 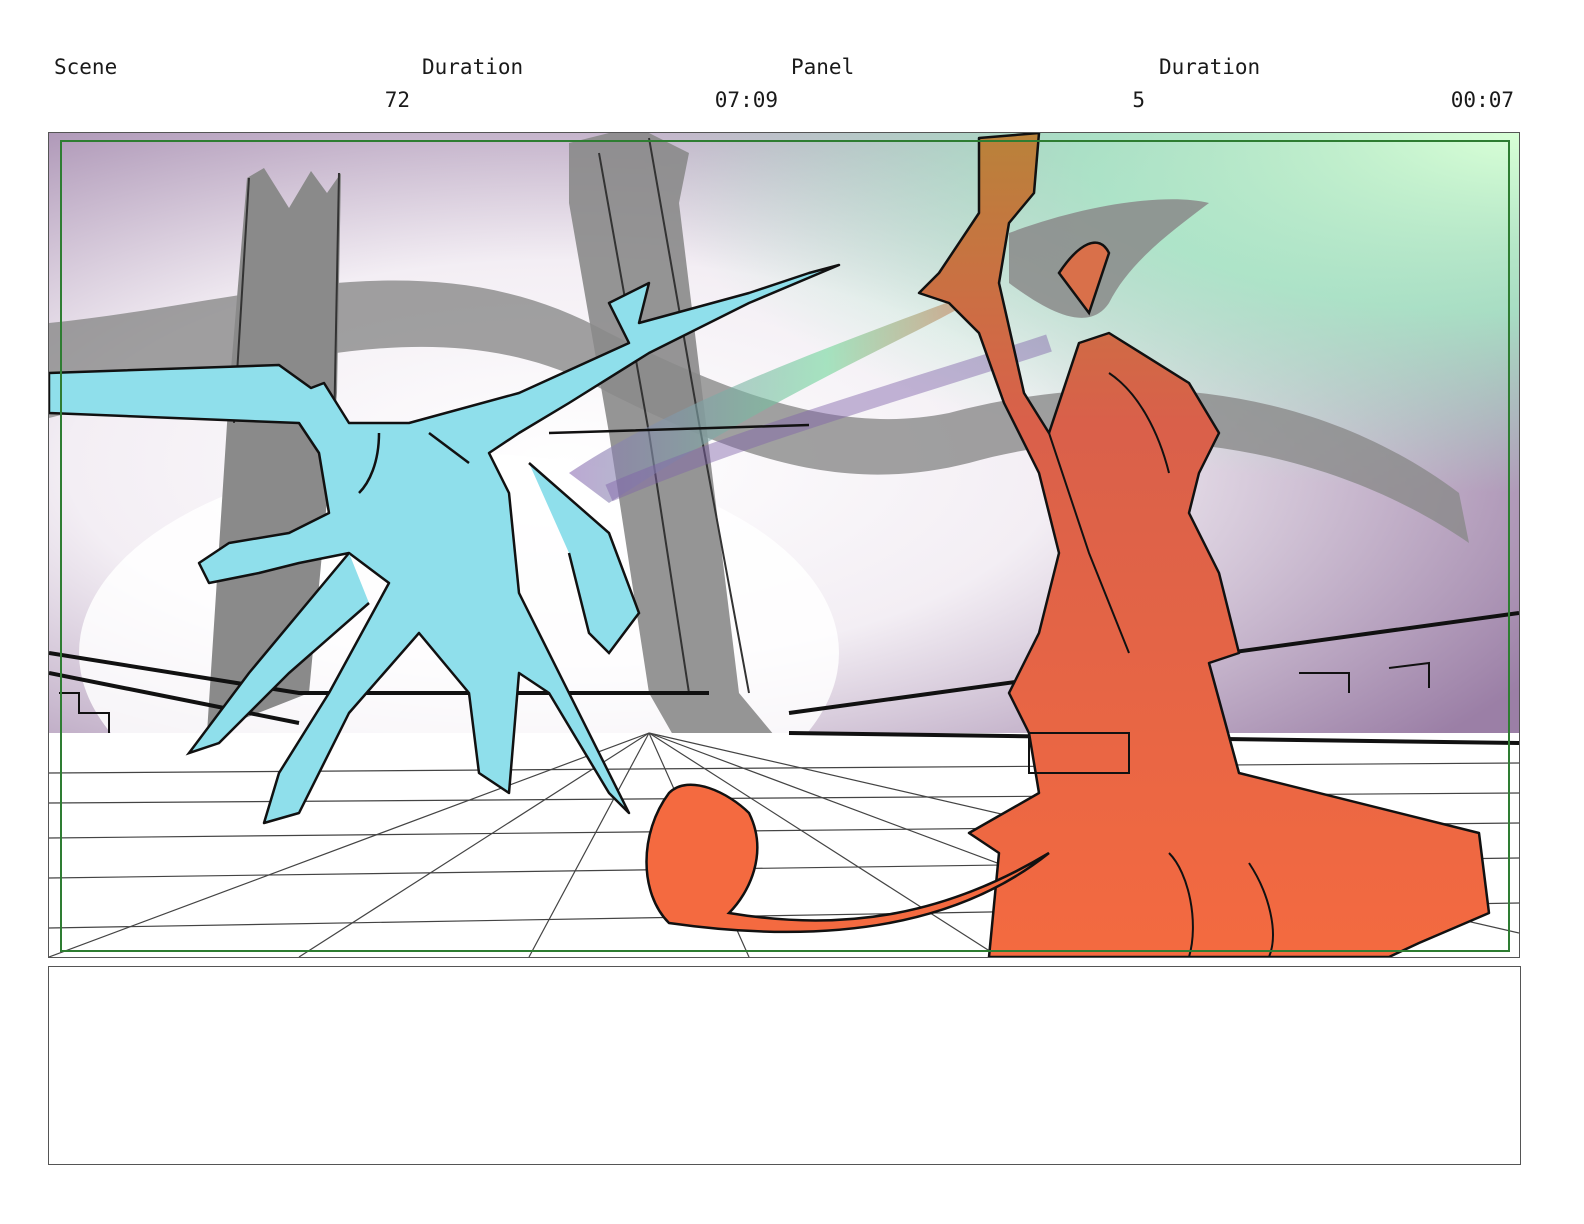 I want to click on panel-duration-value: 00:07, so click(x=1482, y=100).